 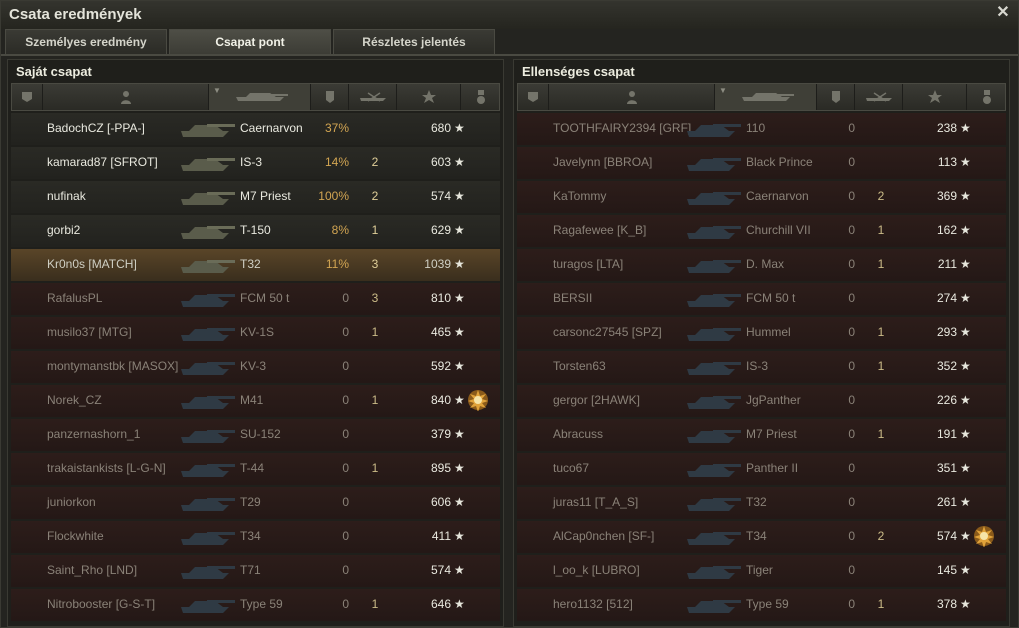 What do you see at coordinates (71, 502) in the screenshot?
I see `player-name: juniorkon` at bounding box center [71, 502].